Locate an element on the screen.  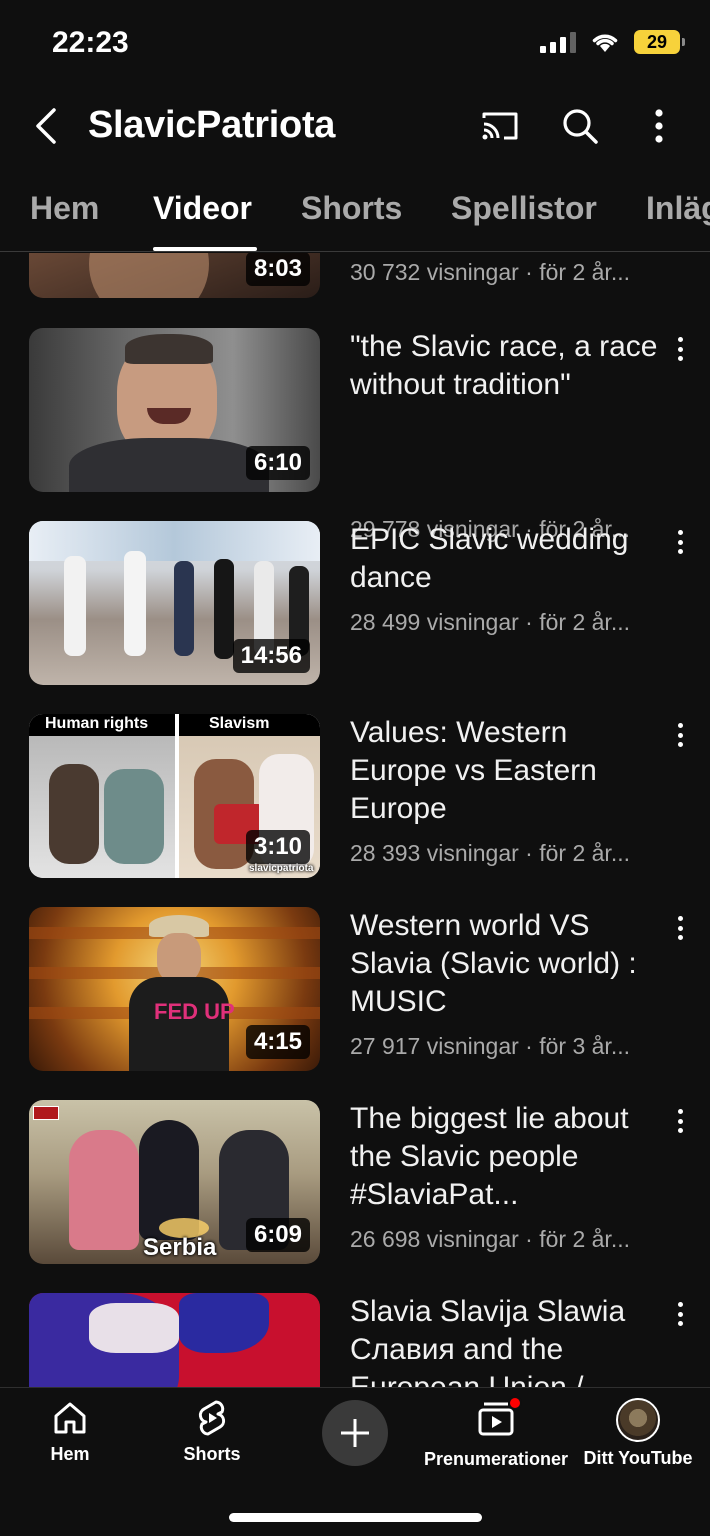
nav-subscriptions: Prenumerationer is located at coordinates (496, 1433).